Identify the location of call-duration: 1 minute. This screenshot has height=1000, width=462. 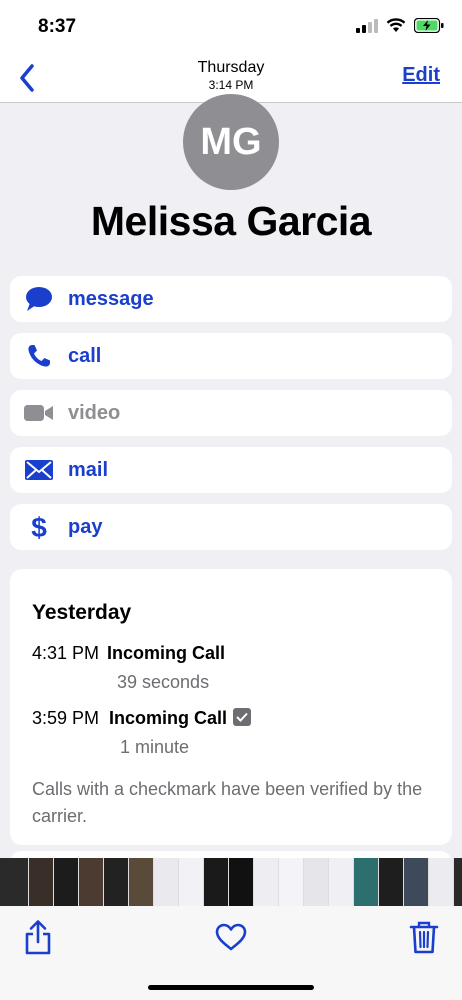
(155, 747).